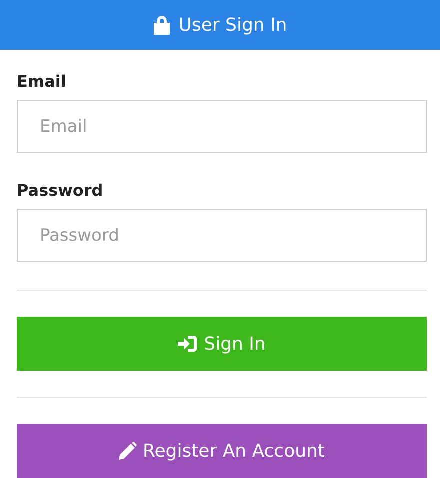 This screenshot has width=440, height=478. I want to click on pencil-icon, so click(128, 451).